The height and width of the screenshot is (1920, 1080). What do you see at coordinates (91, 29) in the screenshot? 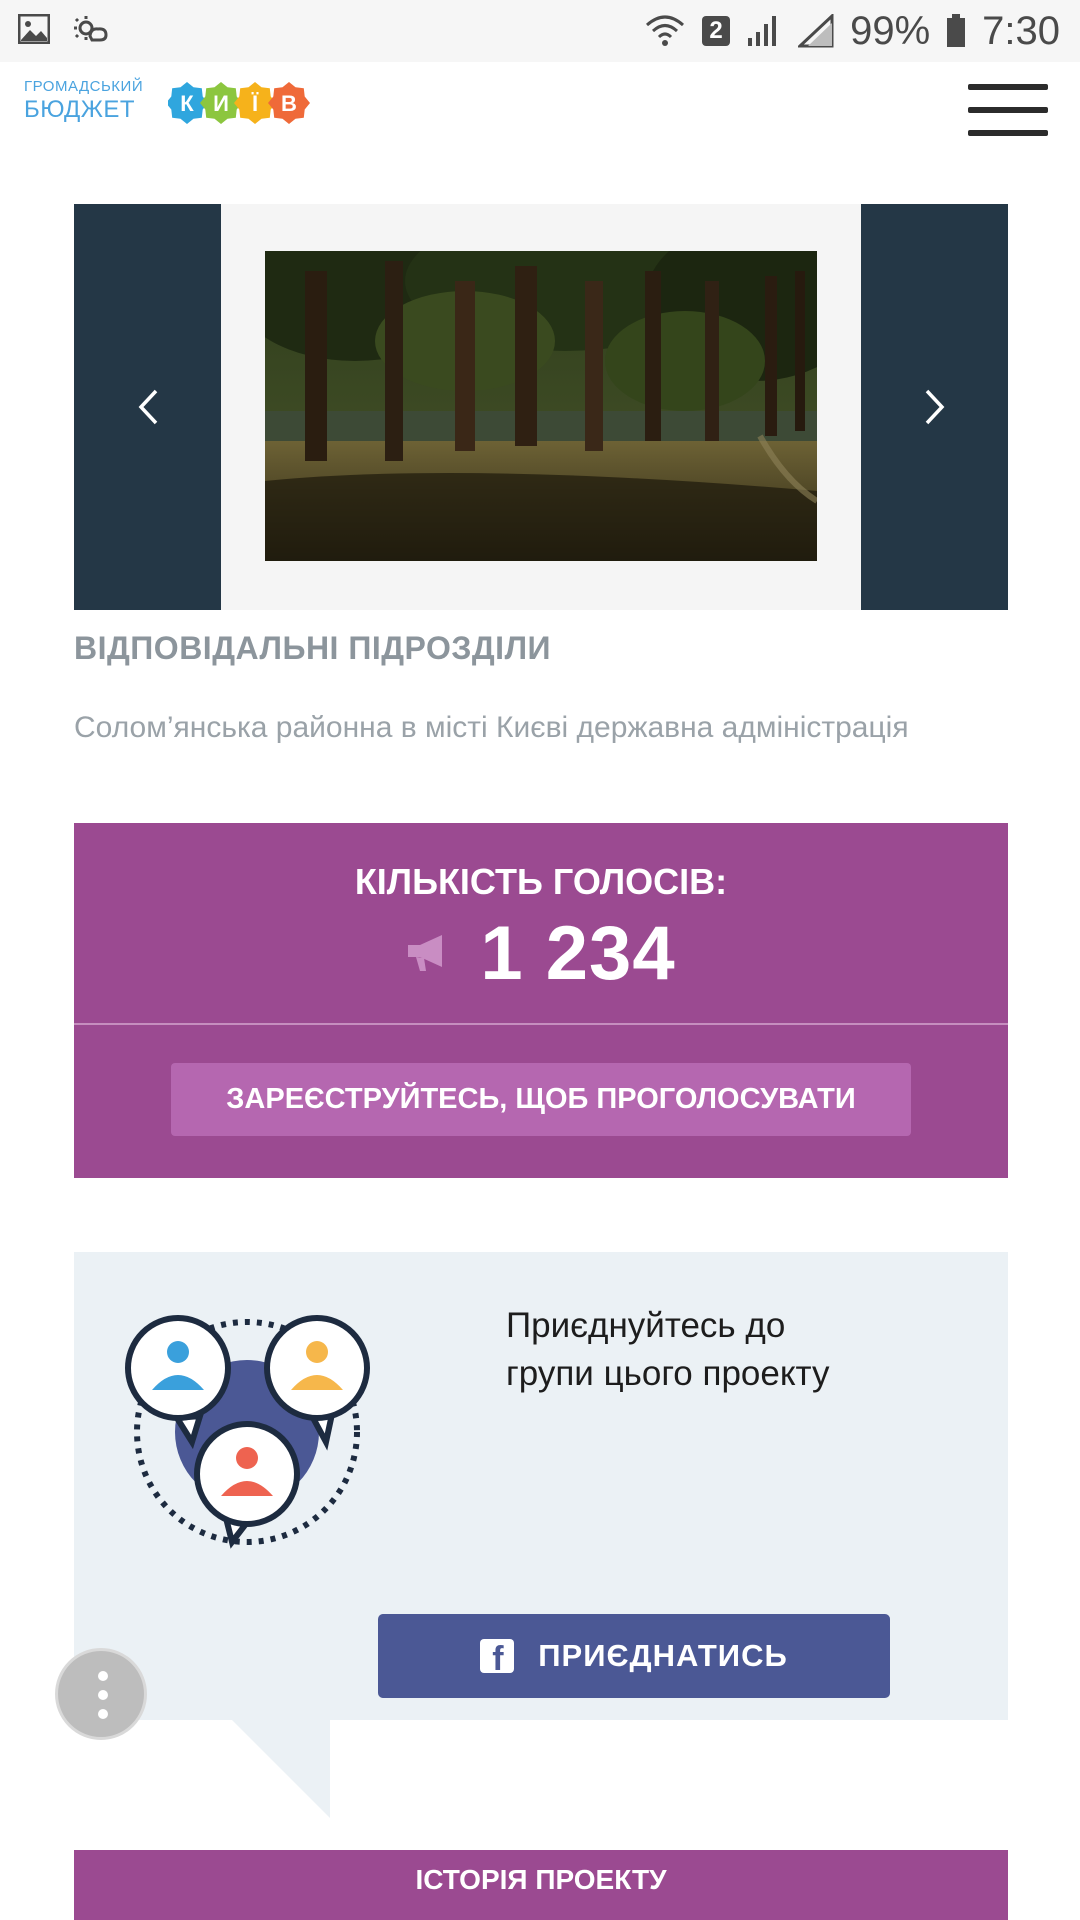
I see `weather-icon` at bounding box center [91, 29].